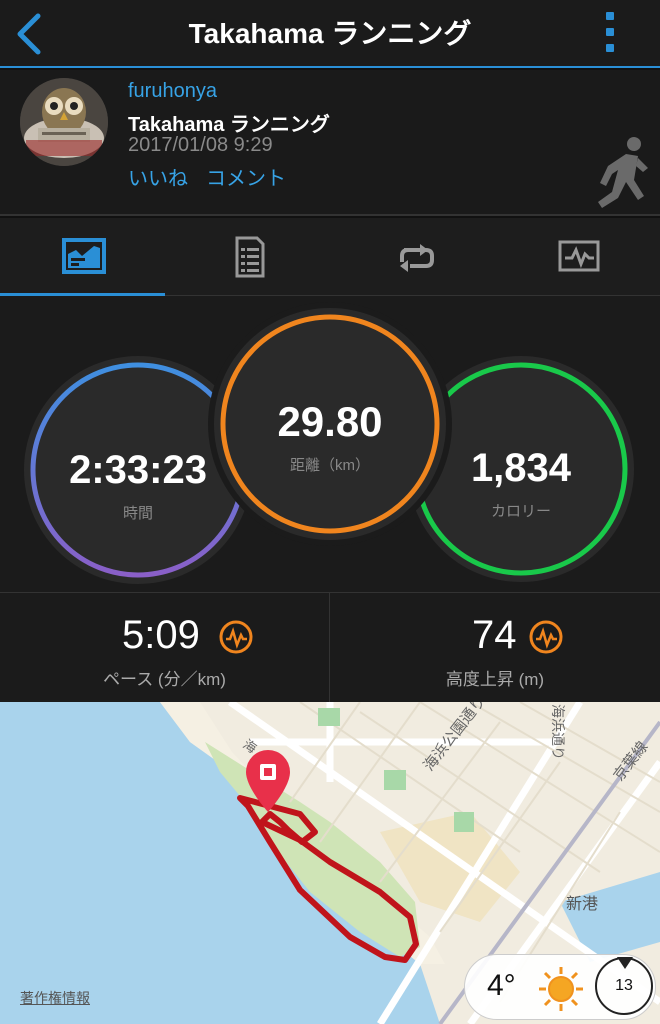 This screenshot has width=660, height=1024. I want to click on summary-chart-icon, so click(84, 256).